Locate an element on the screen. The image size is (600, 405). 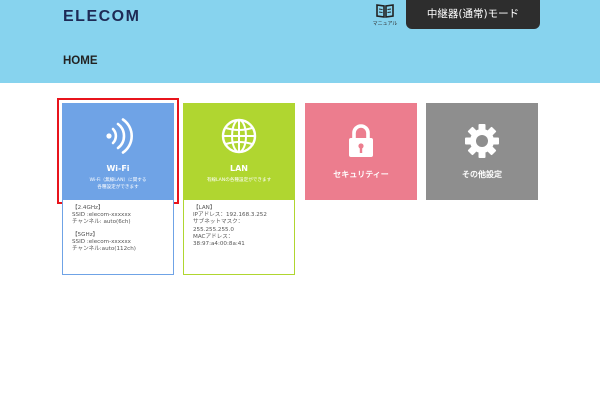
tile-lan-label: LAN is located at coordinates (239, 168).